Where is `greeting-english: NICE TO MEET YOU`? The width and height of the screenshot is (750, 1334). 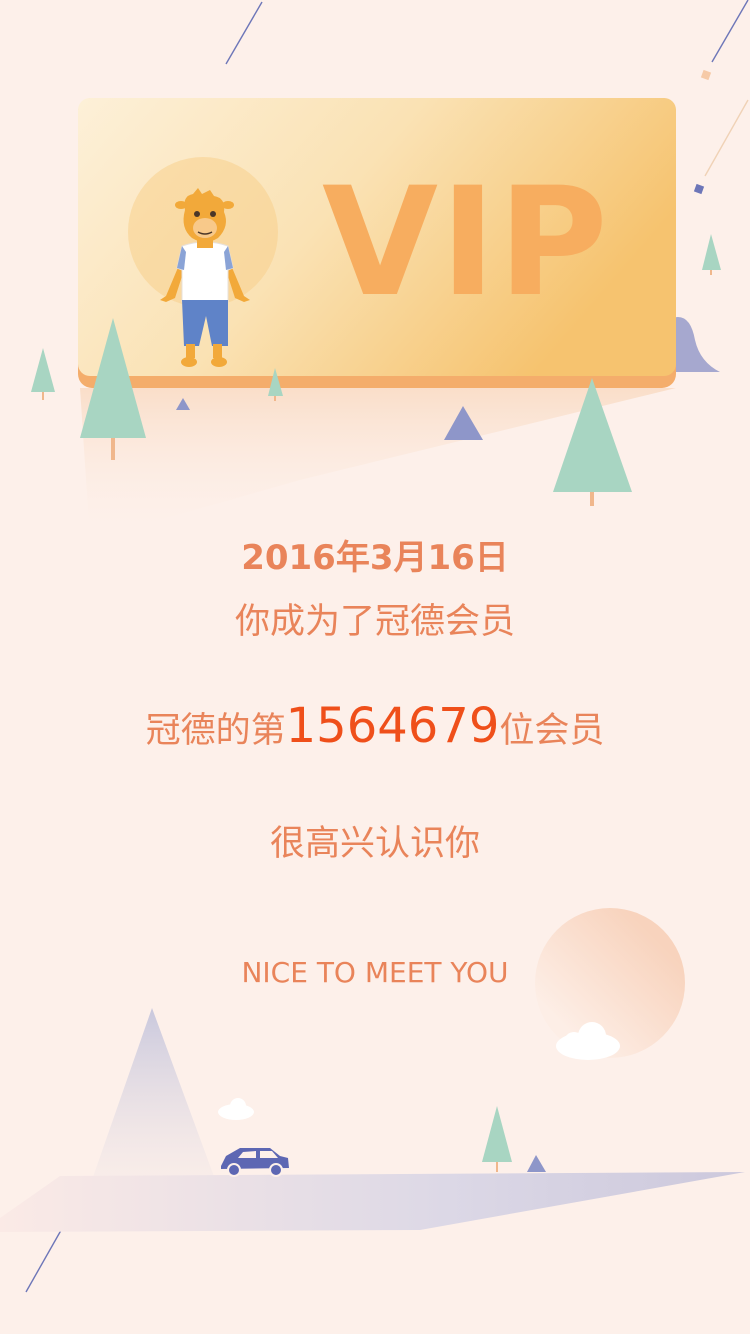 greeting-english: NICE TO MEET YOU is located at coordinates (375, 972).